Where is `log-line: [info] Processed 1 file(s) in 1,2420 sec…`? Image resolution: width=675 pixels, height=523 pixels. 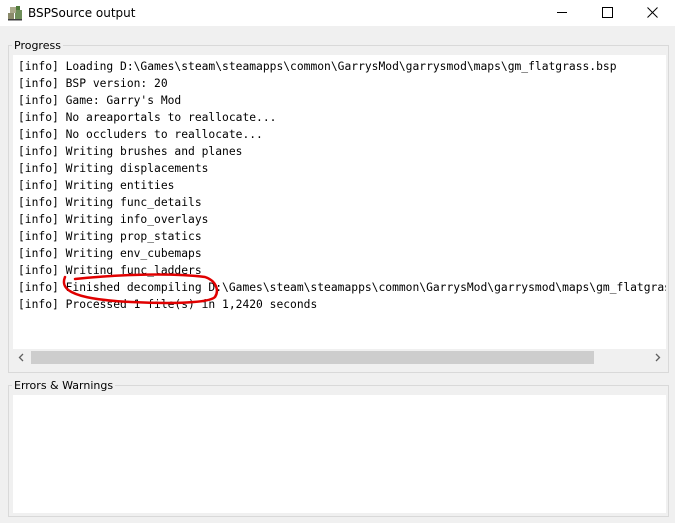 log-line: [info] Processed 1 file(s) in 1,2420 sec… is located at coordinates (168, 304).